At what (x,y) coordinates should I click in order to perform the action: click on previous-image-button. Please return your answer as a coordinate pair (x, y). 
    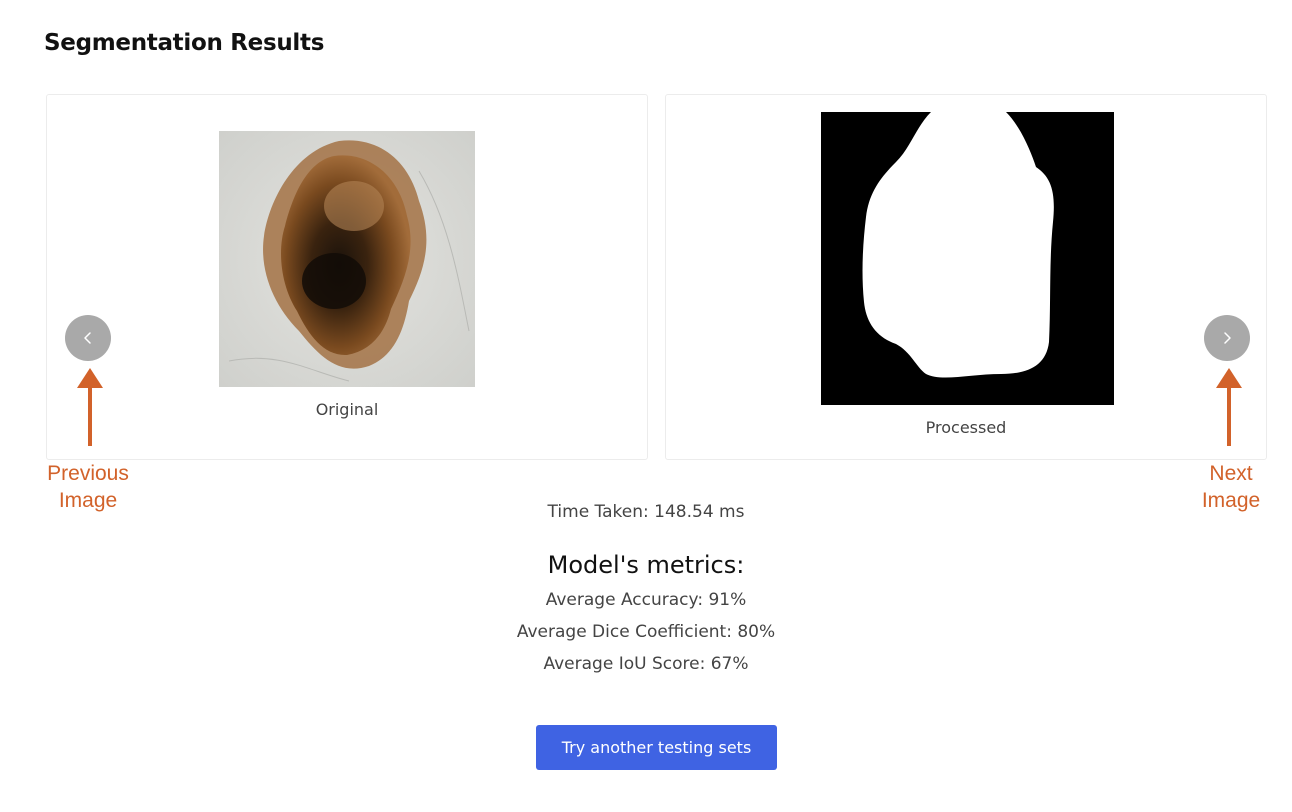
    Looking at the image, I should click on (88, 338).